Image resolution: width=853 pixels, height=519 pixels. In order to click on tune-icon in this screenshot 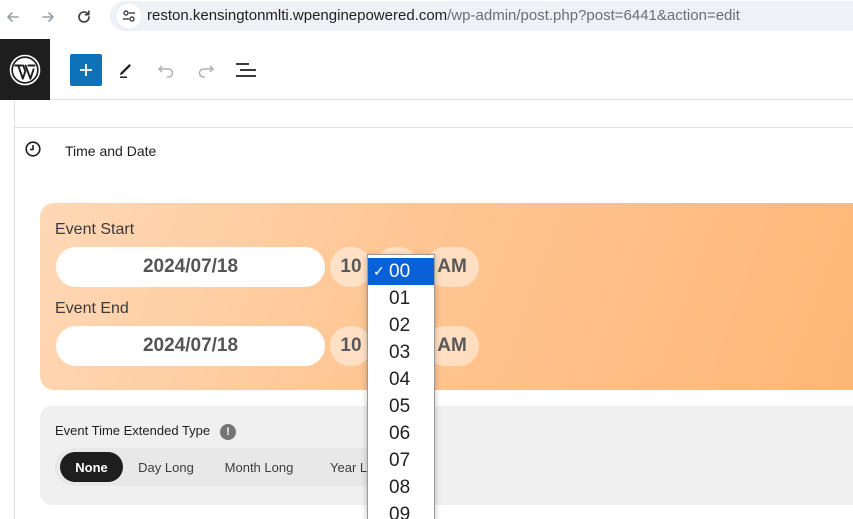, I will do `click(129, 16)`.